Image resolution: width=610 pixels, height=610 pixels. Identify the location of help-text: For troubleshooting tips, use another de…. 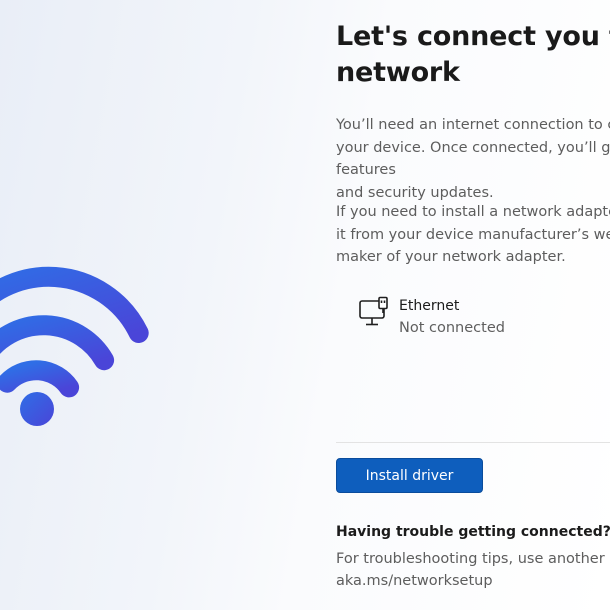
(473, 570).